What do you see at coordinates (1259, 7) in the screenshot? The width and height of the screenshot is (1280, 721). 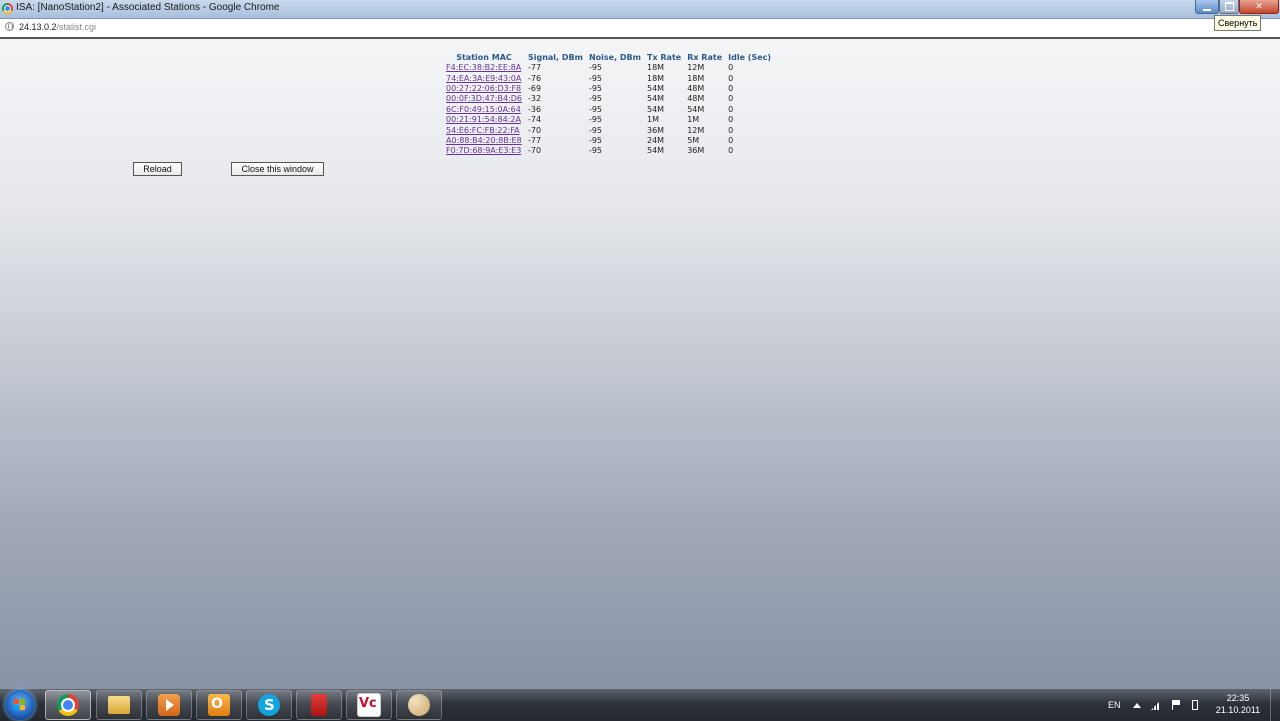 I see `close-window-button: ✕` at bounding box center [1259, 7].